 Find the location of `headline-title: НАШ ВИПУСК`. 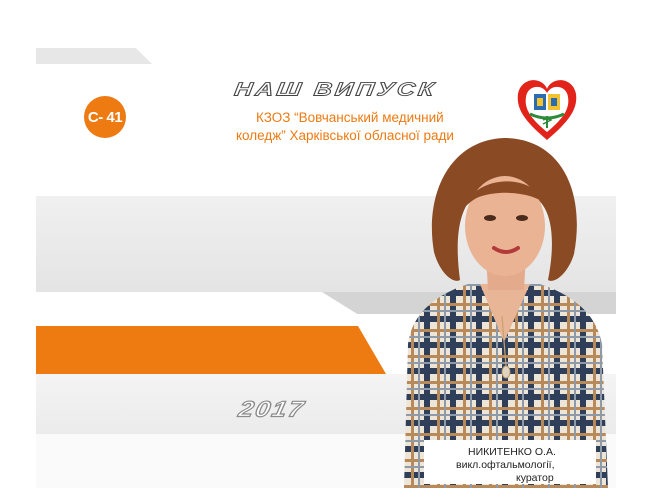

headline-title: НАШ ВИПУСК is located at coordinates (336, 89).